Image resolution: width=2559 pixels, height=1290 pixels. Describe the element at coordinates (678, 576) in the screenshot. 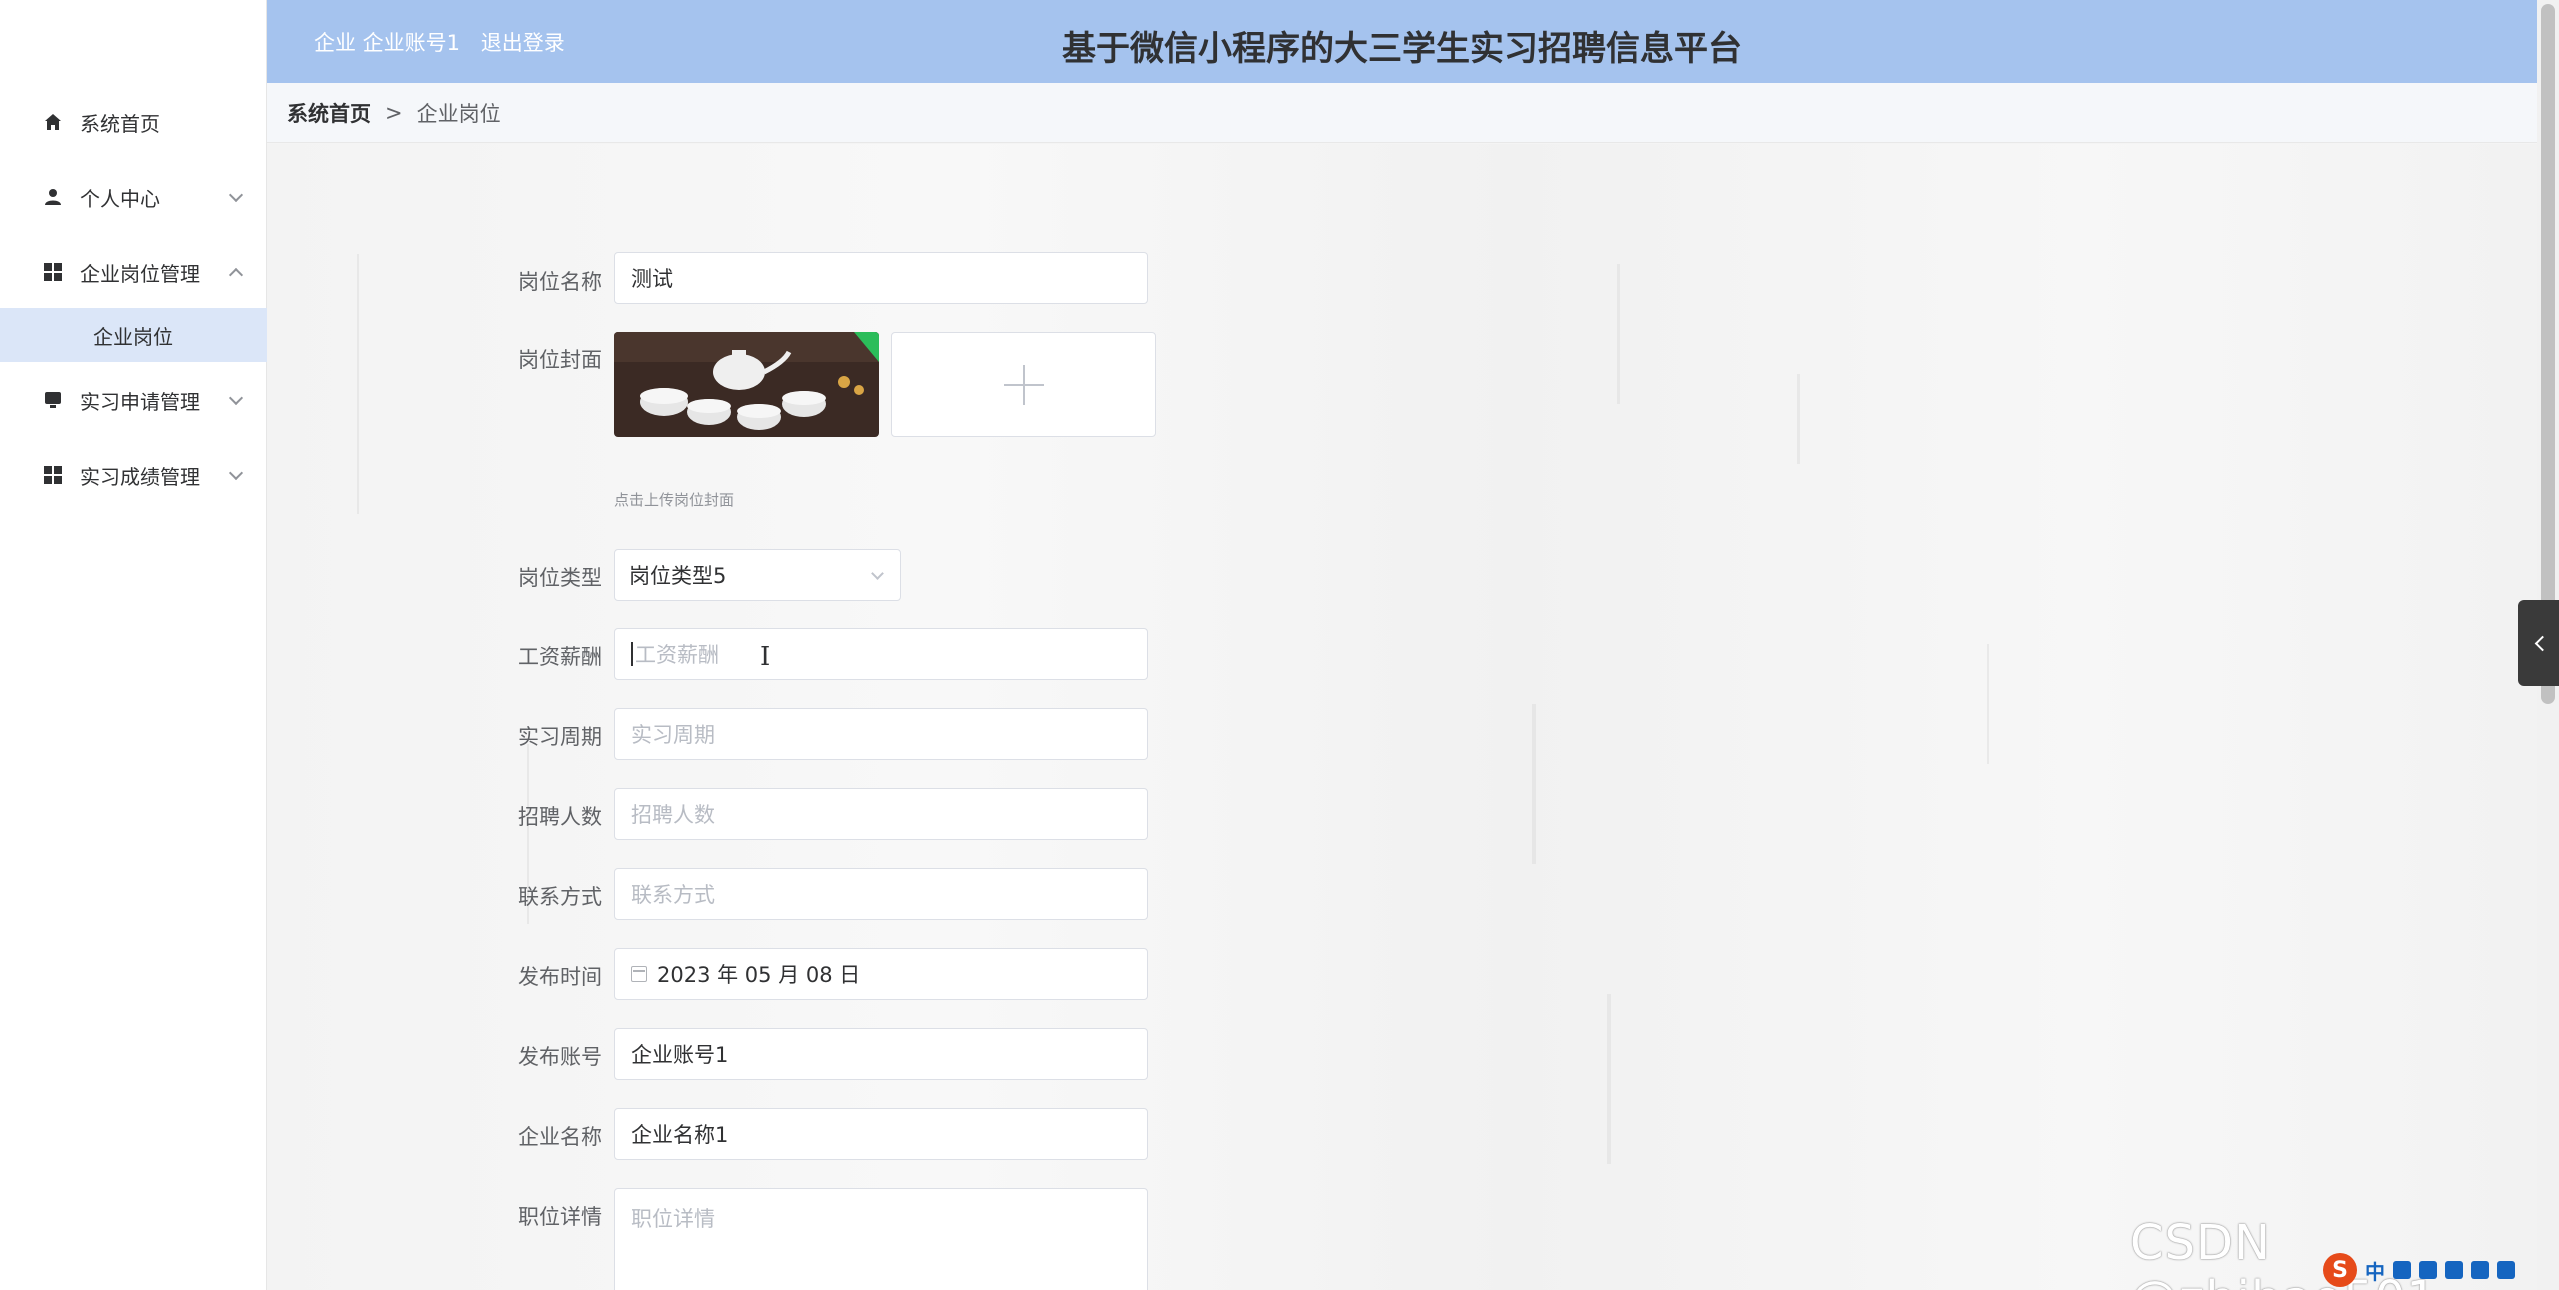

I see `job-type-value: 岗位类型5` at that location.